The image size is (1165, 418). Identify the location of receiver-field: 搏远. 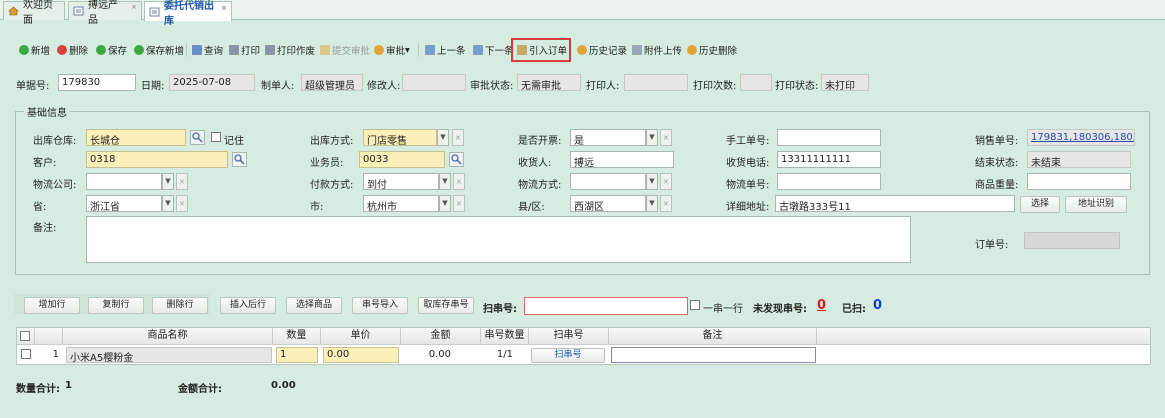
(622, 159).